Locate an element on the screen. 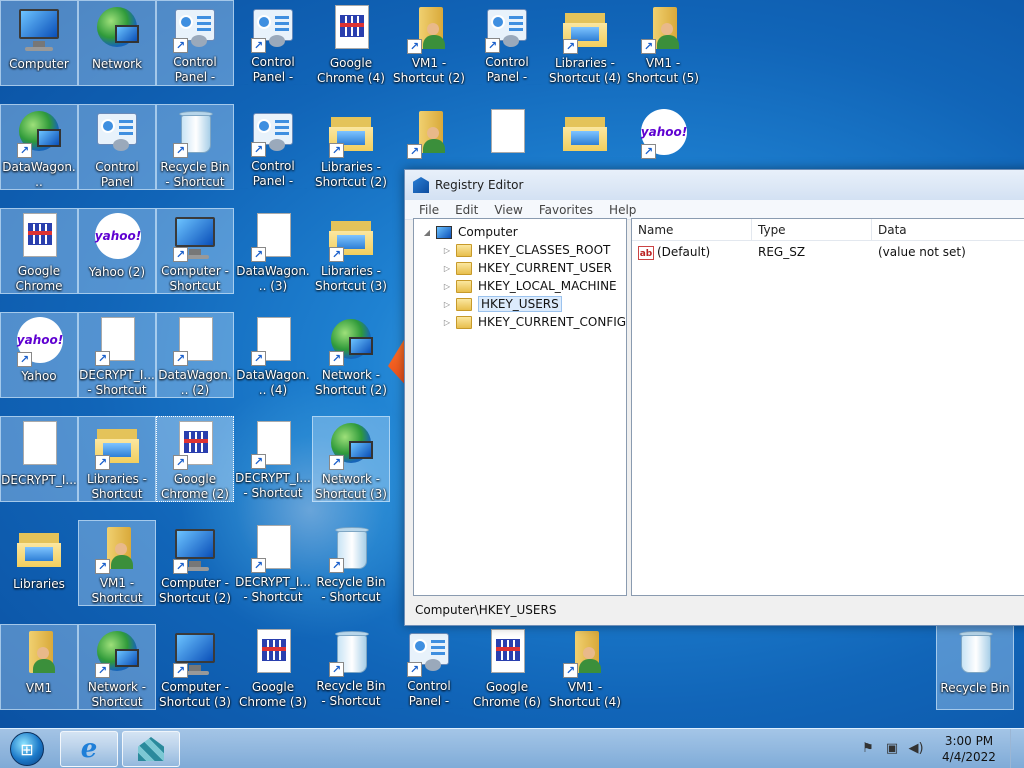 This screenshot has height=768, width=1024. desktop-icon-label: VM1 - Shortcut (5) is located at coordinates (663, 70).